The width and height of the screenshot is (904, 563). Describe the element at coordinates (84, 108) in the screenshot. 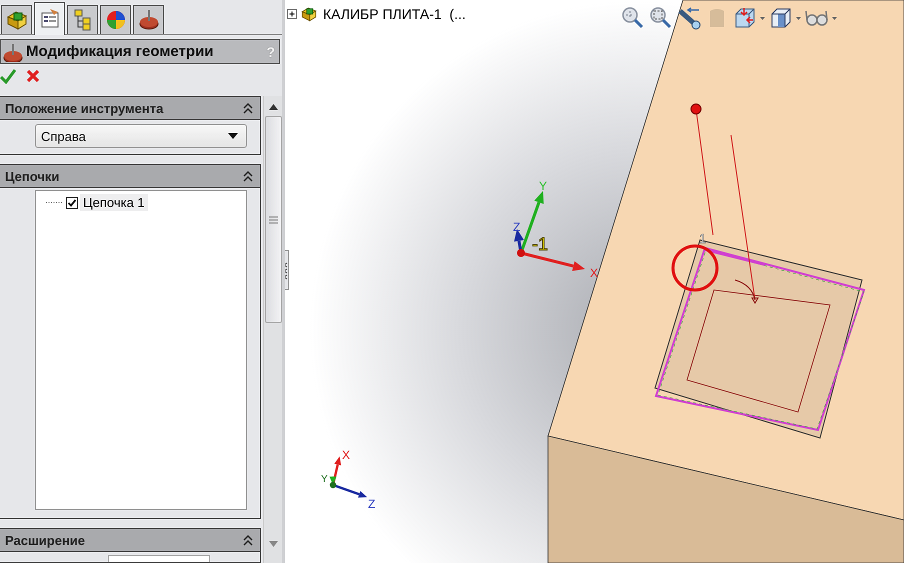

I see `section-title: Положение инструмента` at that location.